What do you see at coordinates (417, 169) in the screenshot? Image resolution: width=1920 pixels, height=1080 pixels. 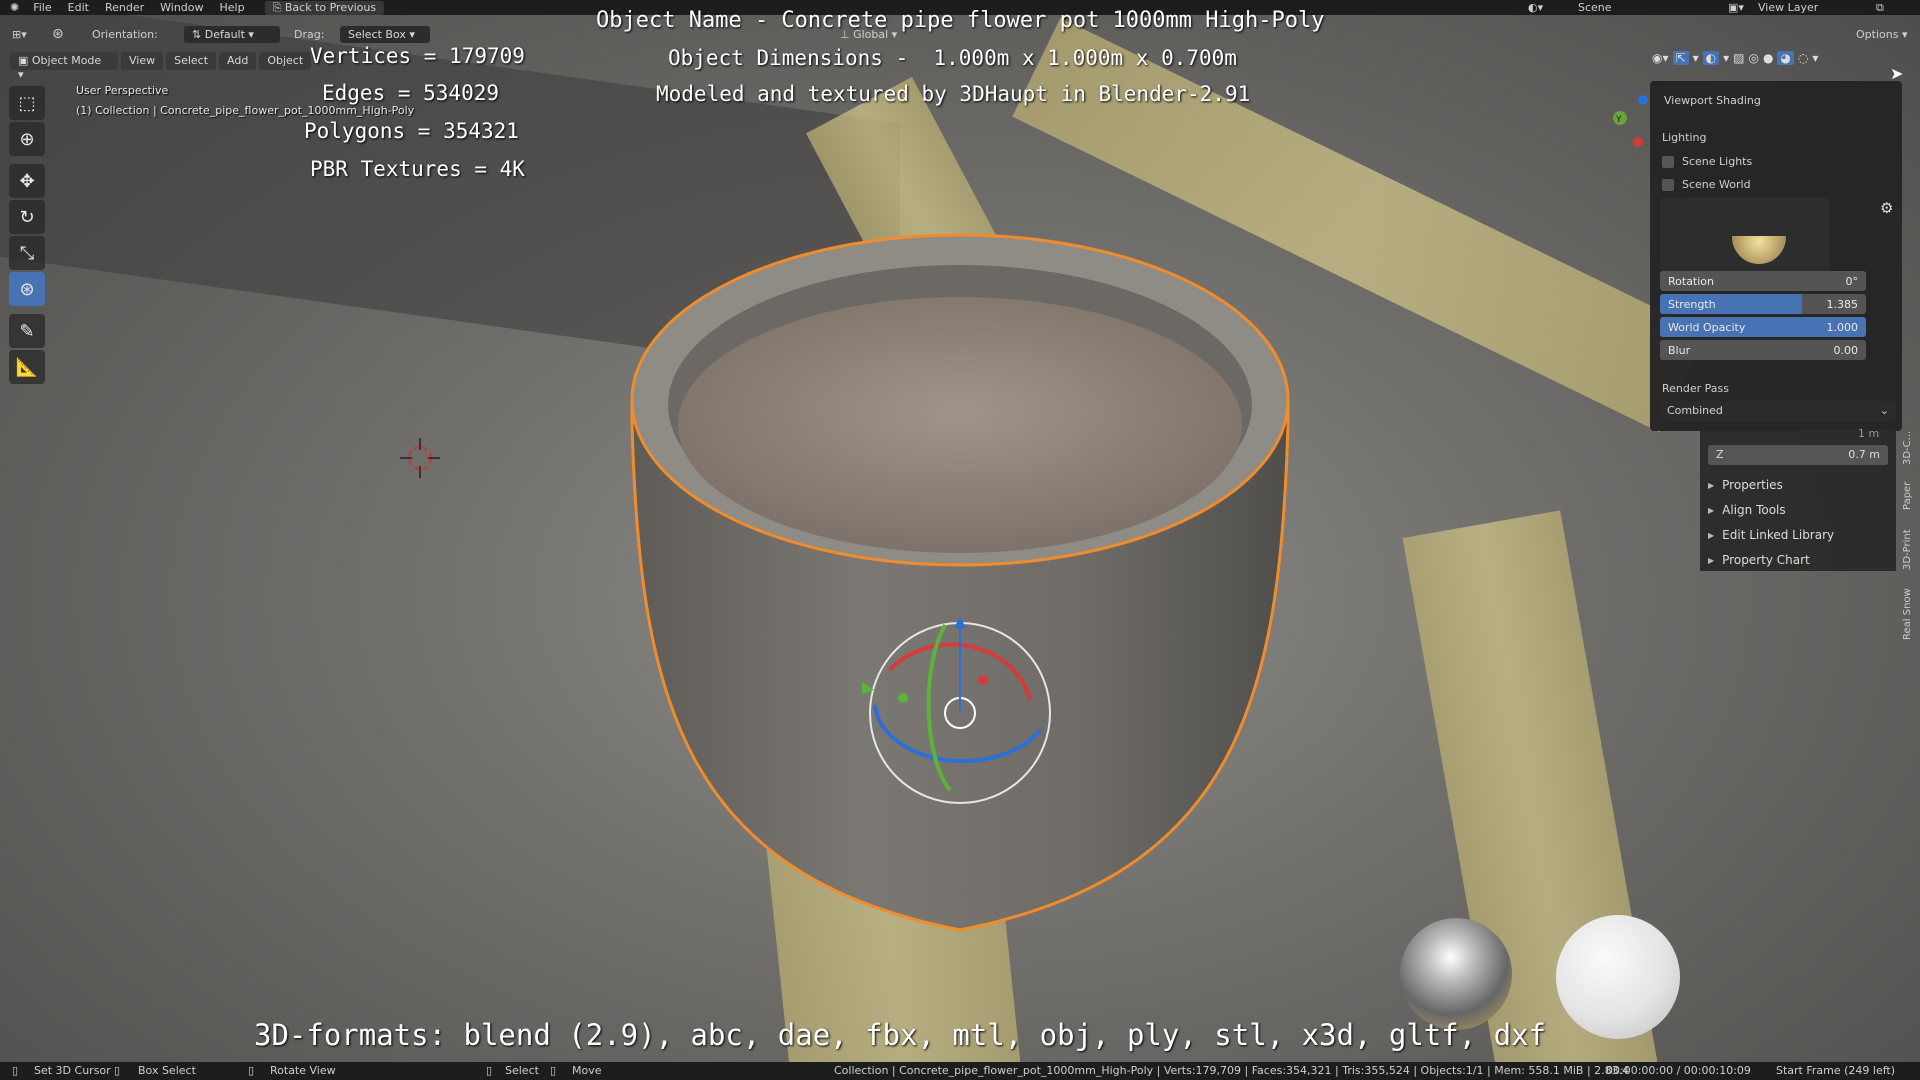 I see `stat-textures: PBR Textures = 4K` at bounding box center [417, 169].